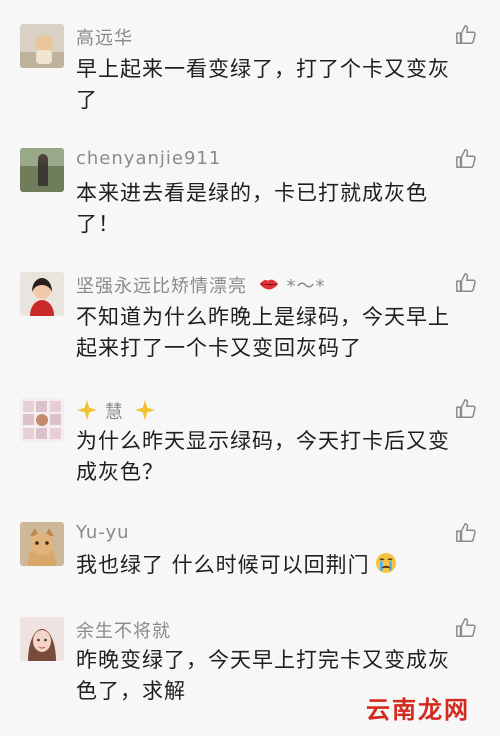 The height and width of the screenshot is (736, 500). Describe the element at coordinates (104, 37) in the screenshot. I see `comment-nickname: 高远华` at that location.